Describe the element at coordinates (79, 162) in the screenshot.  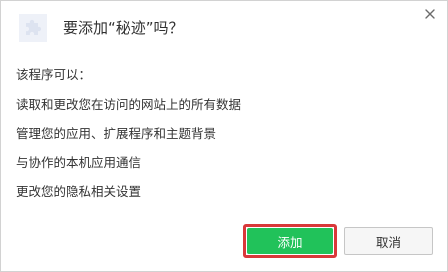
I see `permission-item: 与协作的本机应用通信` at that location.